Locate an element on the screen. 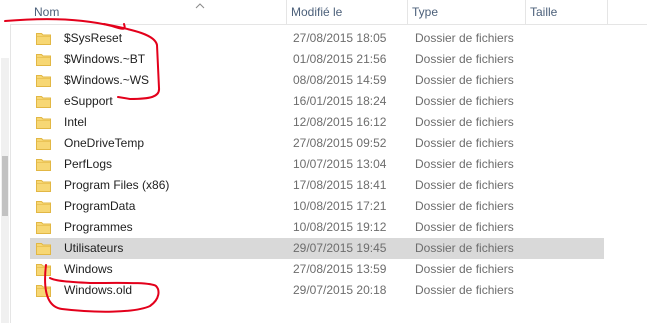  column-header-type: Type is located at coordinates (467, 12).